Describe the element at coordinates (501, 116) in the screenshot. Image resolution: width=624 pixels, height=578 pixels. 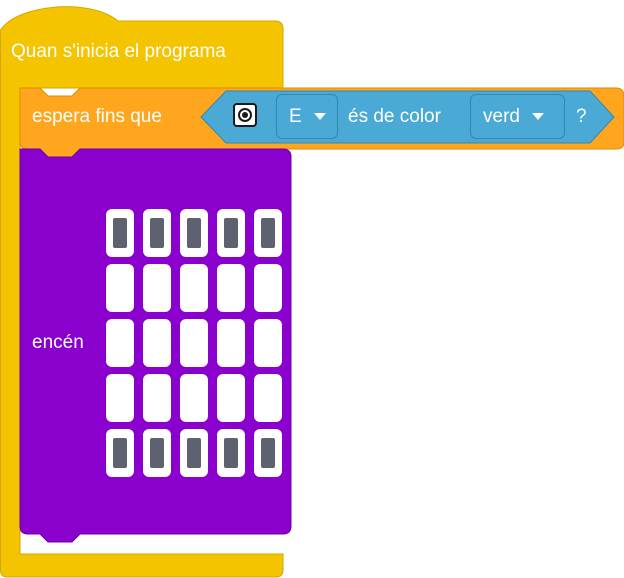
I see `color-value: verd` at that location.